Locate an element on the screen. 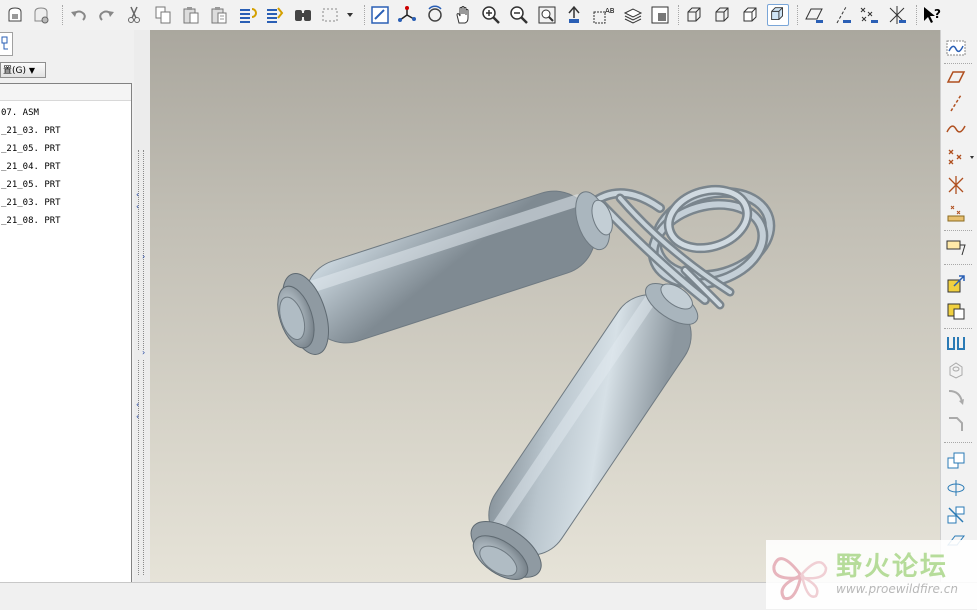 This screenshot has width=977, height=610. shading-icon is located at coordinates (778, 15).